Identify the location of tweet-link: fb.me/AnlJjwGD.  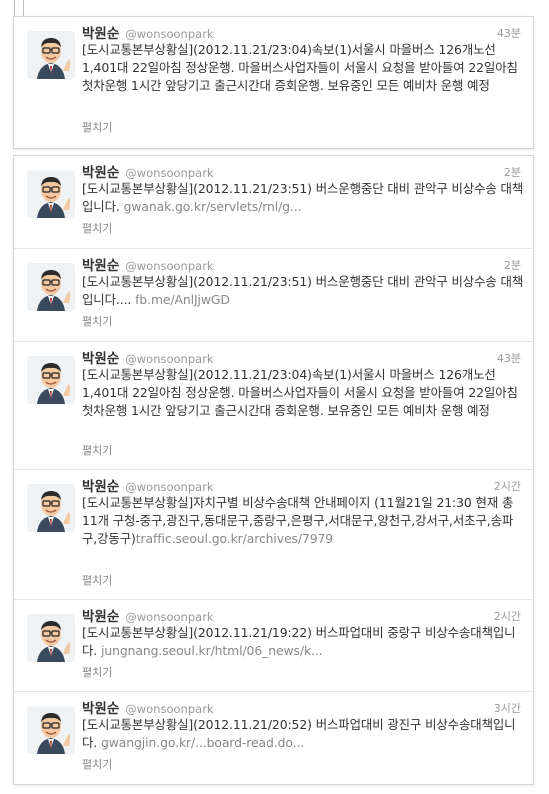
(182, 299).